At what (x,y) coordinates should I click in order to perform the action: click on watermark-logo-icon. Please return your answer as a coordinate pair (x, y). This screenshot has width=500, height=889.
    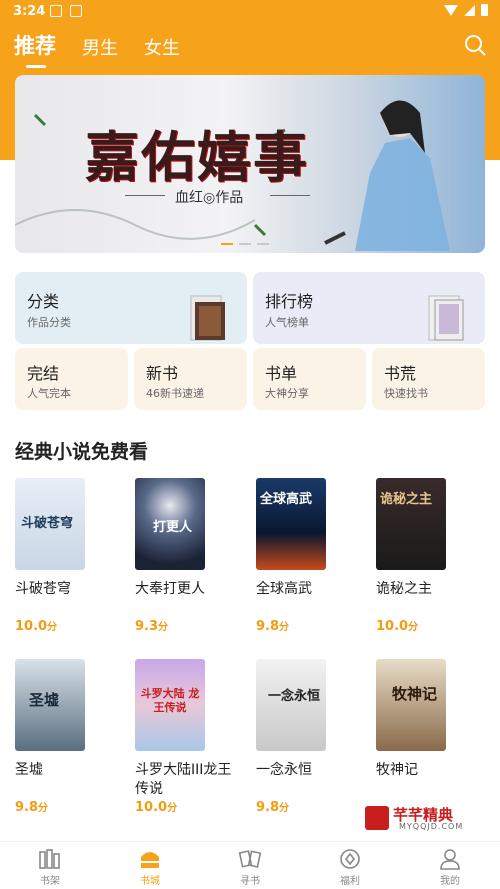
    Looking at the image, I should click on (377, 818).